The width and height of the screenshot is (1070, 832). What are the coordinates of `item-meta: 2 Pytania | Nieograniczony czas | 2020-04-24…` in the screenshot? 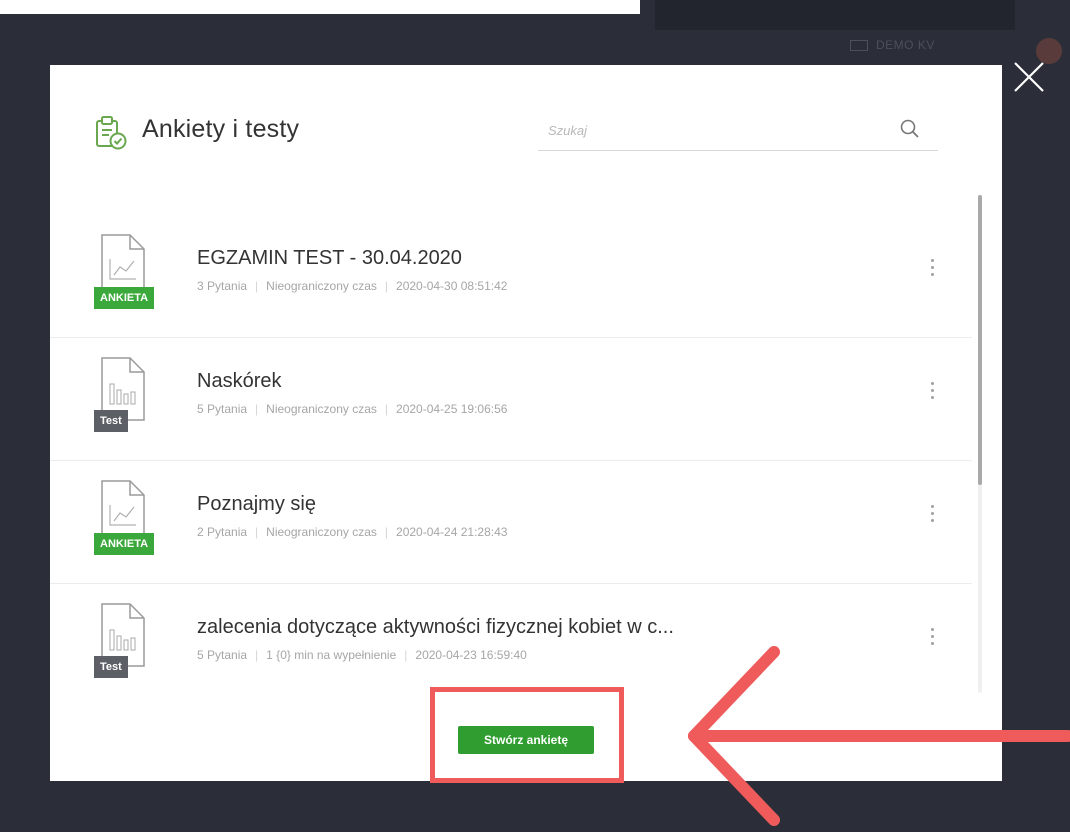 It's located at (352, 532).